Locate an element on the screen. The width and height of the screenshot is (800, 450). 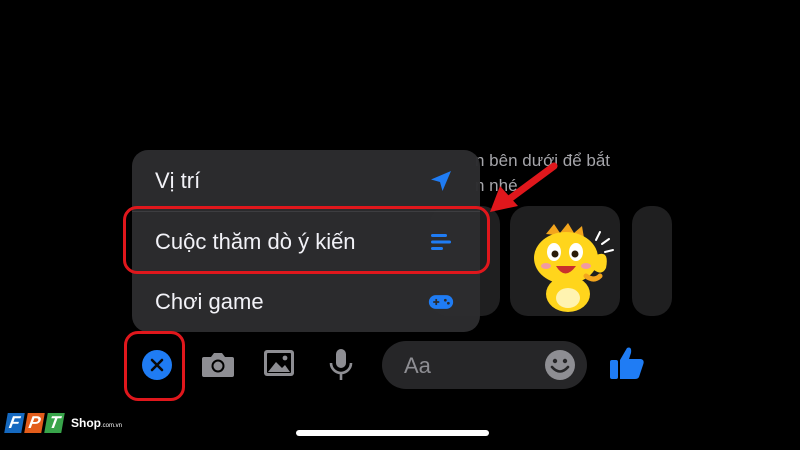
menu-item-label: Vị trí is located at coordinates (178, 180).